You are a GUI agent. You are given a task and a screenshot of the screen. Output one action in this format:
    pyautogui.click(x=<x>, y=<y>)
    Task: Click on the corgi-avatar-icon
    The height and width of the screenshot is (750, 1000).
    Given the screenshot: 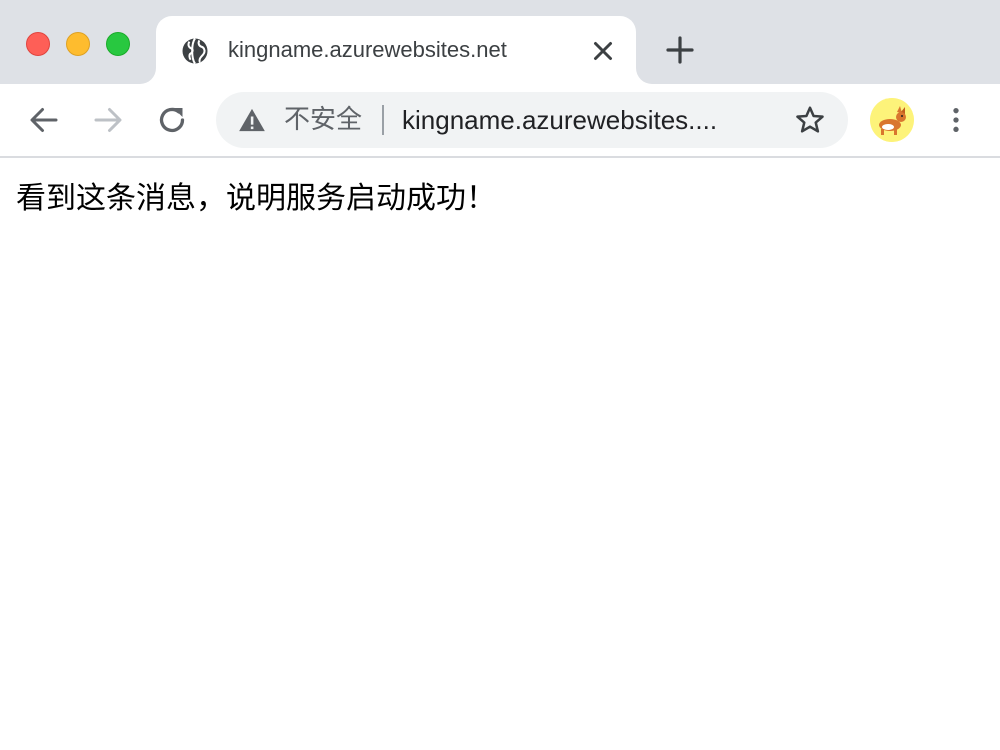 What is the action you would take?
    pyautogui.click(x=892, y=120)
    